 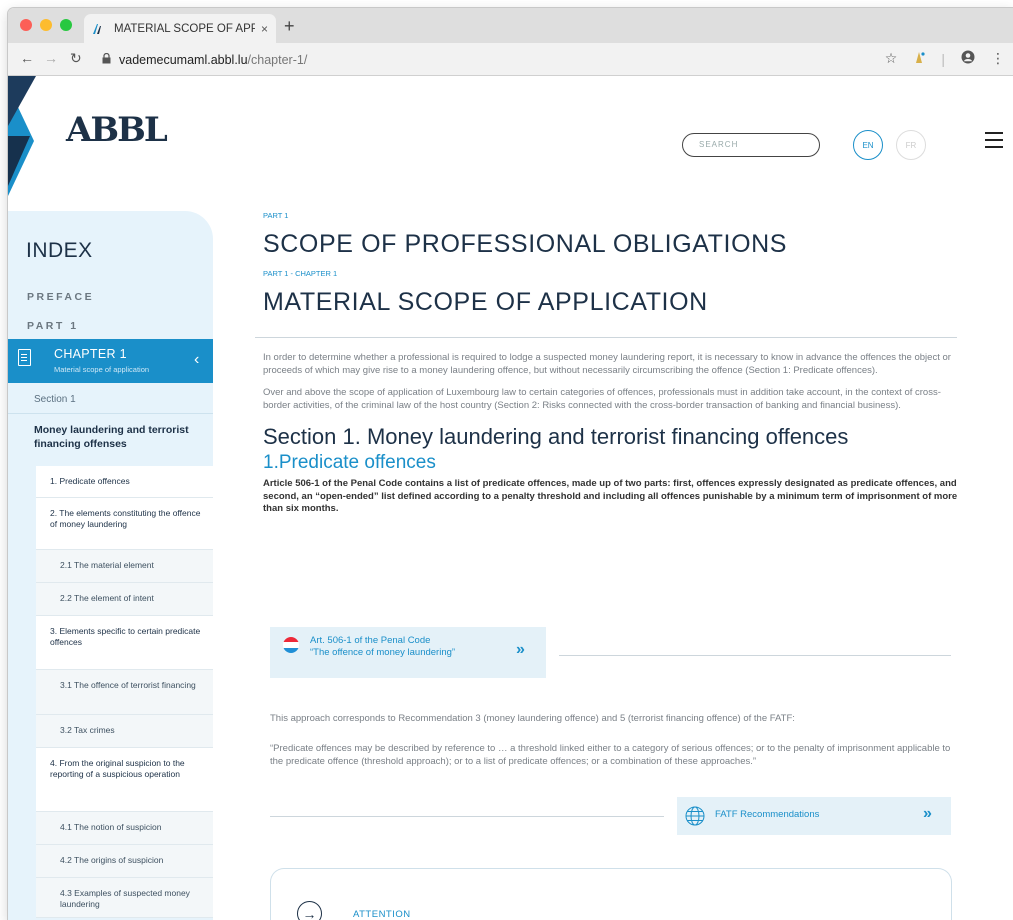 What do you see at coordinates (751, 145) in the screenshot?
I see `search-input: SEARCH` at bounding box center [751, 145].